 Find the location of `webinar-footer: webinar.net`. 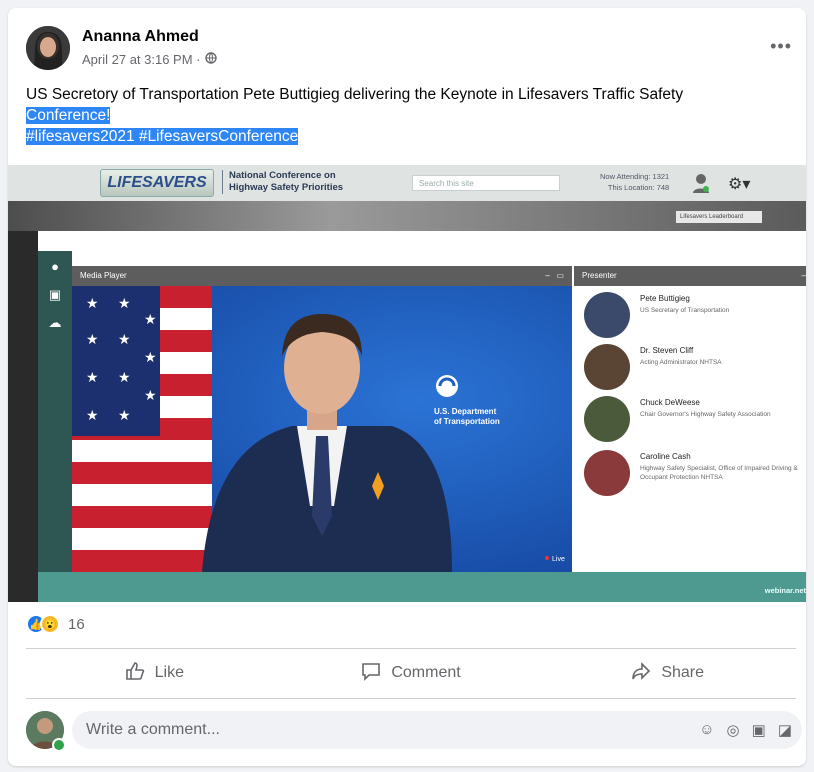

webinar-footer: webinar.net is located at coordinates (422, 587).